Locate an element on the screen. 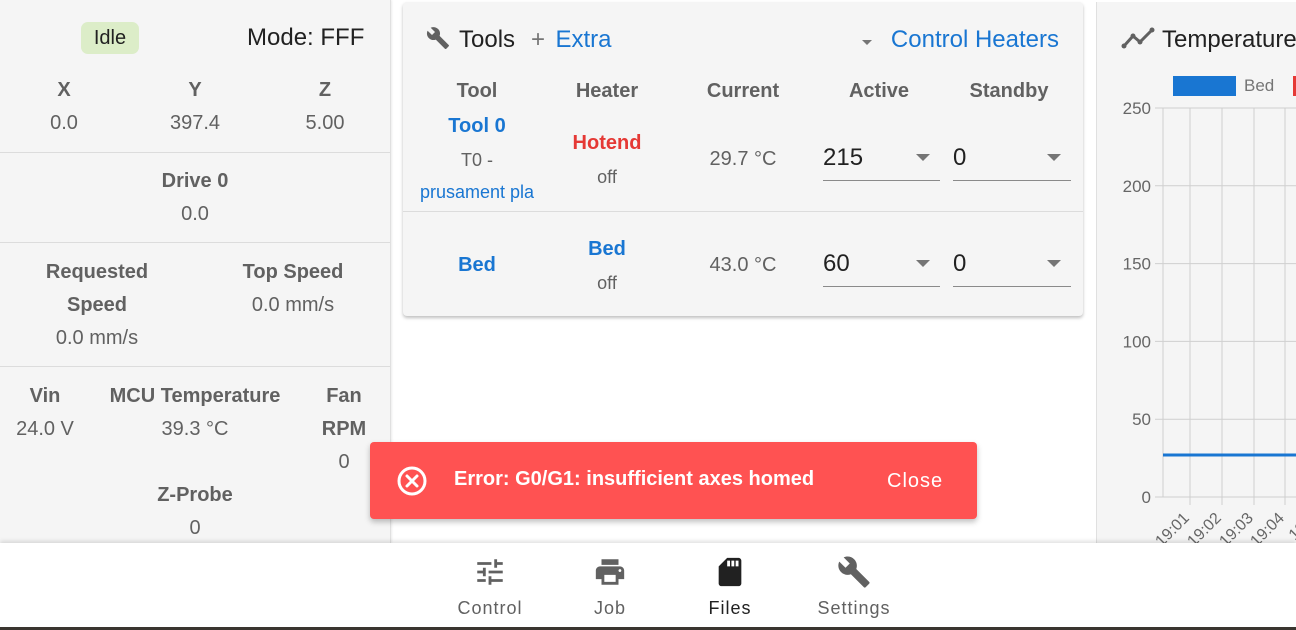 This screenshot has width=1296, height=630. hotend-active-temp-select: 215 is located at coordinates (881, 159).